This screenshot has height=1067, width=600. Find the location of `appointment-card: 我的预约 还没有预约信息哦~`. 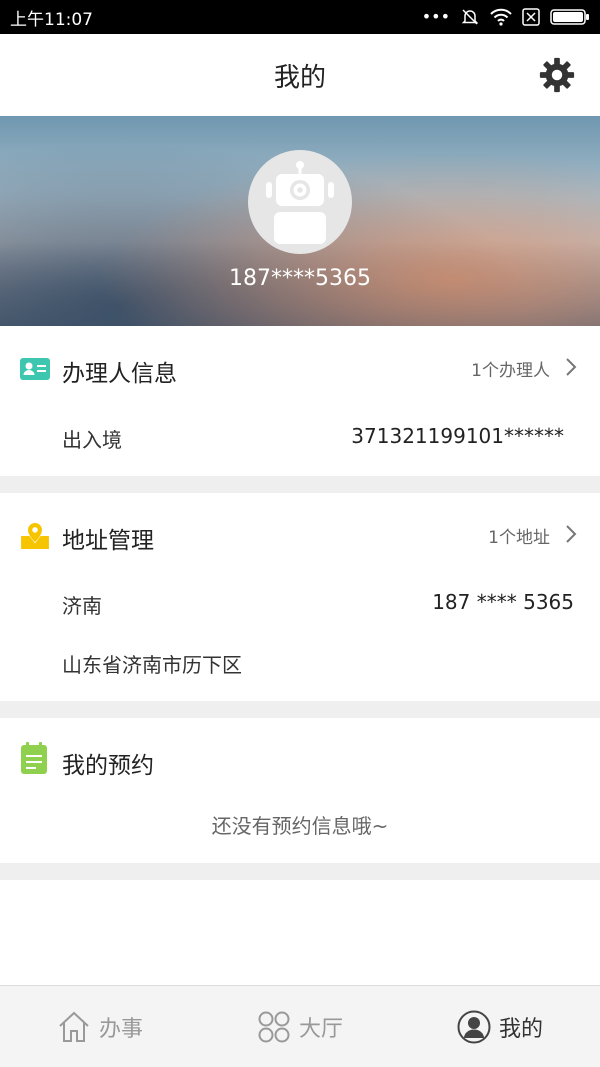

appointment-card: 我的预约 还没有预约信息哦~ is located at coordinates (300, 790).